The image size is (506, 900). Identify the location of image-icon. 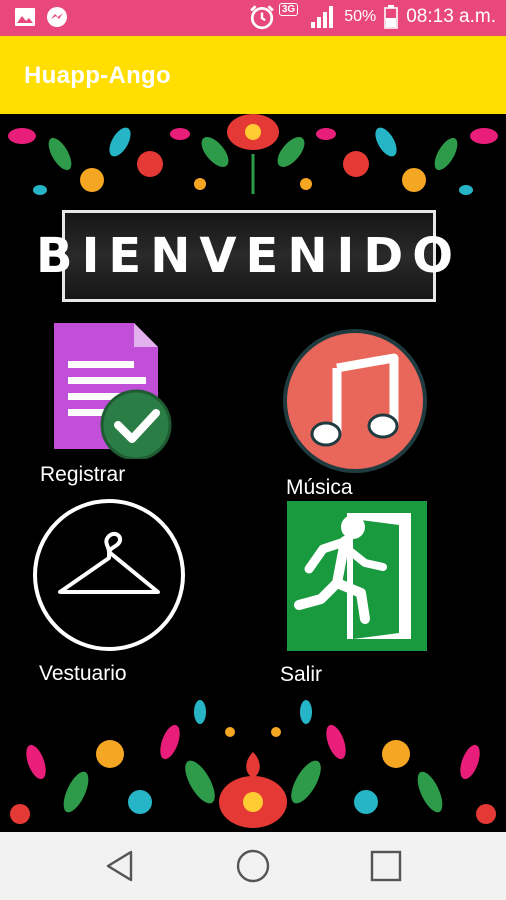
(25, 17).